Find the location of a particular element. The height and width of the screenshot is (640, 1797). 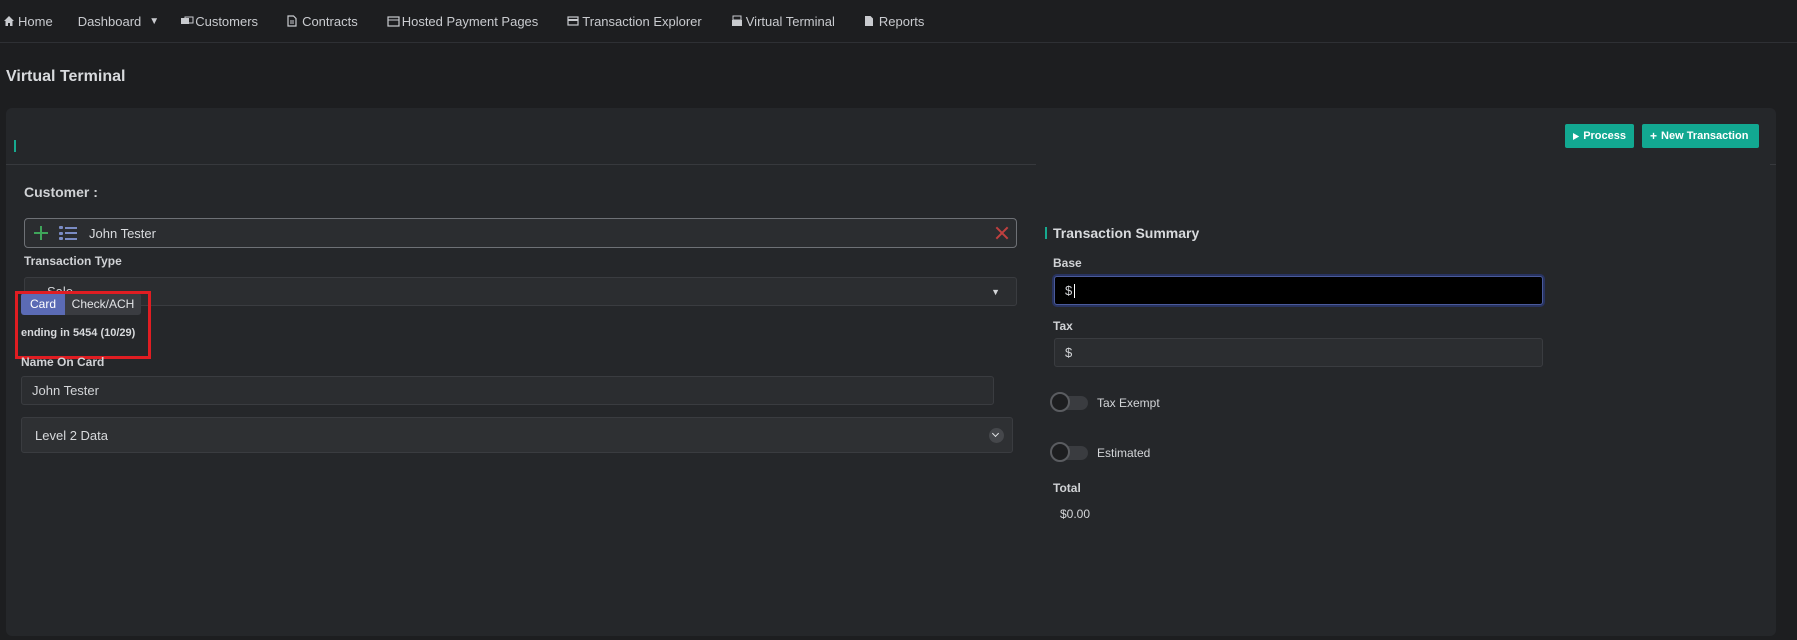

nav-home: Home is located at coordinates (28, 21).